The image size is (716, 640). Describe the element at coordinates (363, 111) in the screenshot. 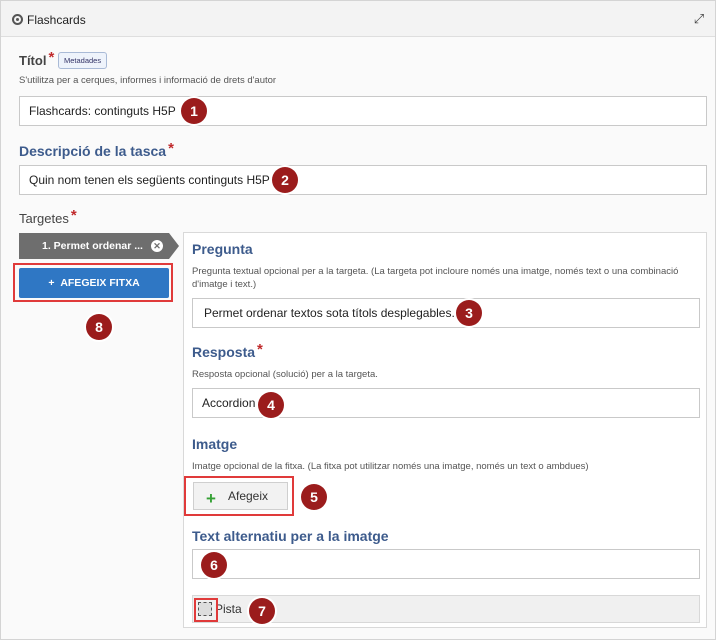

I see `title-input: Flashcards: continguts H5P` at that location.